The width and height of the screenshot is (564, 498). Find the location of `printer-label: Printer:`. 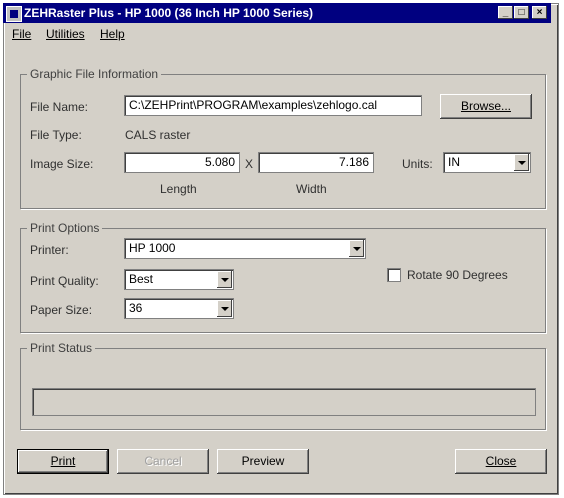

printer-label: Printer: is located at coordinates (49, 250).